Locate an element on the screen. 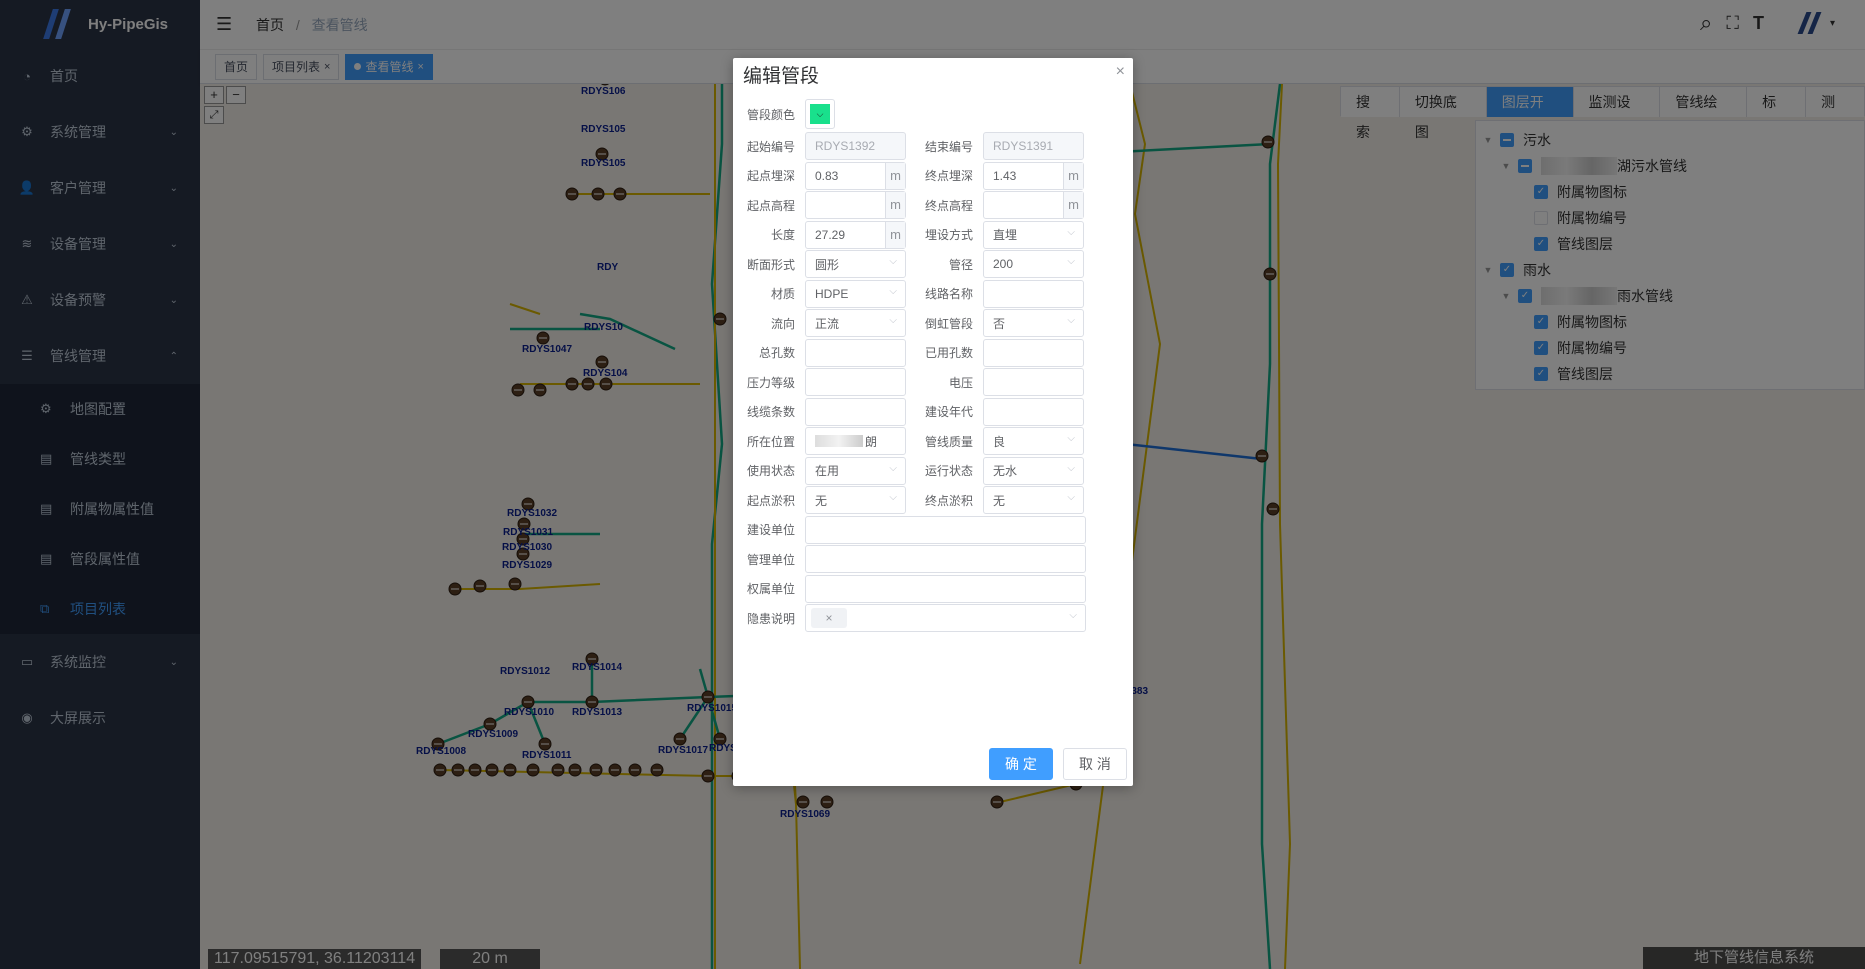 The image size is (1865, 969). color-swatch: ⌵ is located at coordinates (820, 114).